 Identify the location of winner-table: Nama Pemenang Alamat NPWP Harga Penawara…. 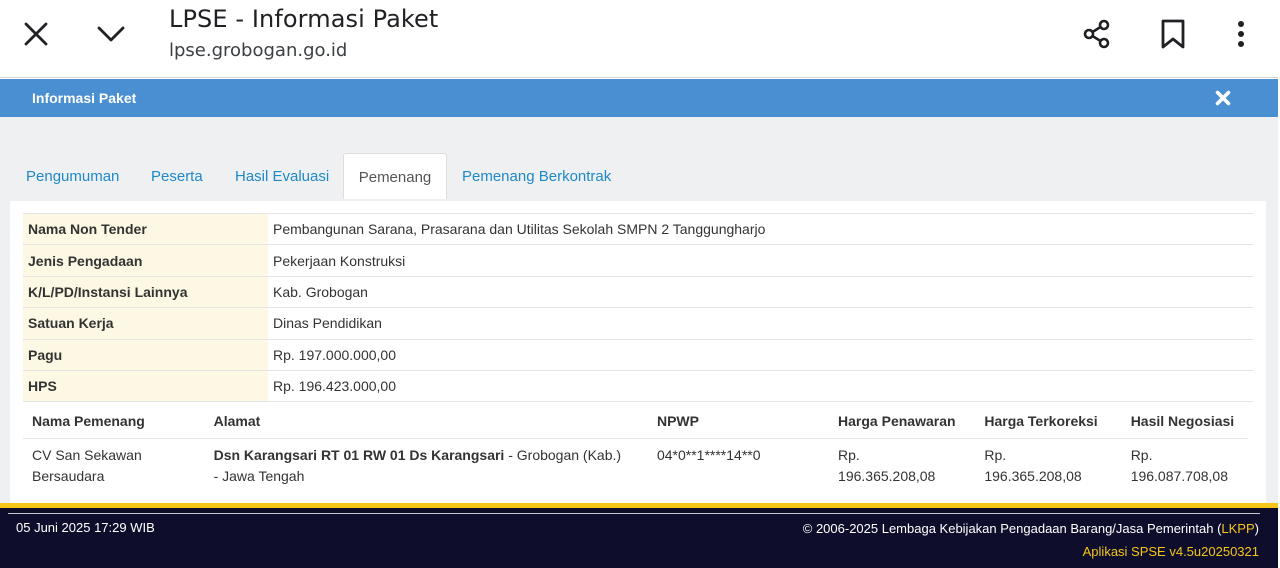
(635, 449).